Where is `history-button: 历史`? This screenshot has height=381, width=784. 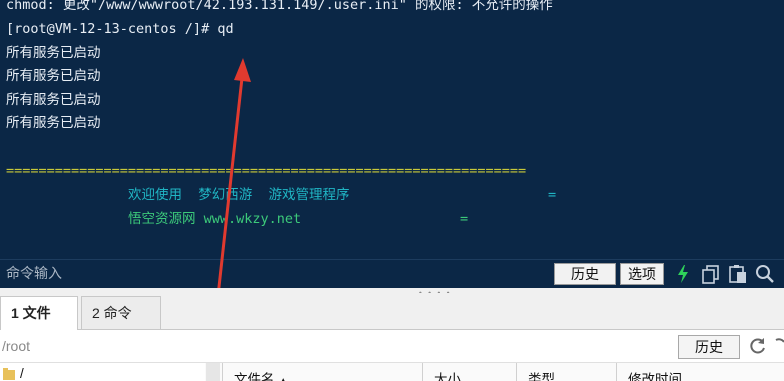 history-button: 历史 is located at coordinates (585, 274).